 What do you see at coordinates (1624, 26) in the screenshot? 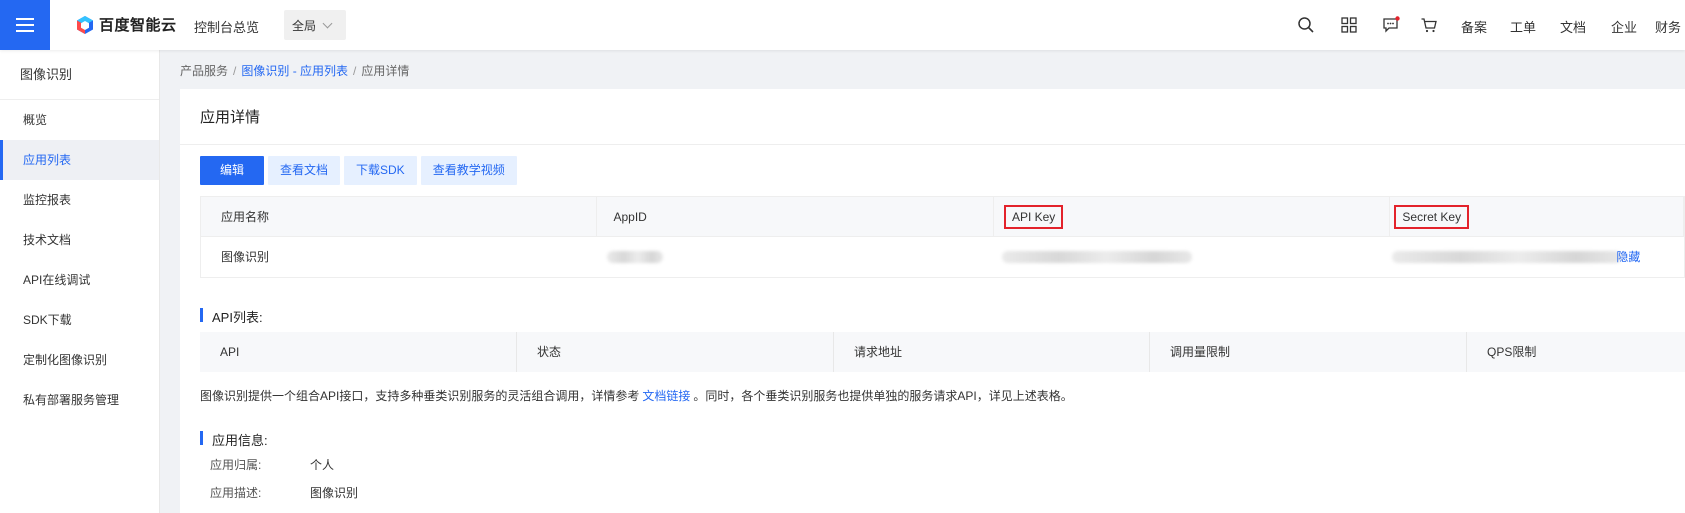
I see `nav-enterprise: 企业` at bounding box center [1624, 26].